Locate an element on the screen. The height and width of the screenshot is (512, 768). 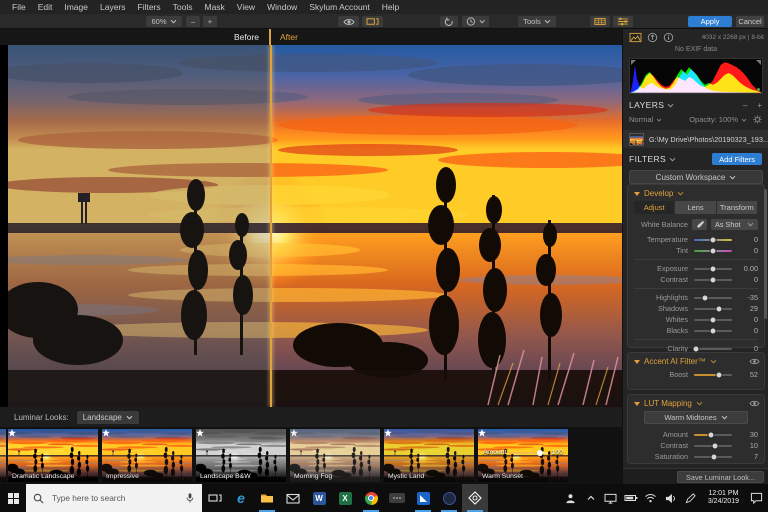
toggle-looks-panel-button is located at coordinates (600, 21).